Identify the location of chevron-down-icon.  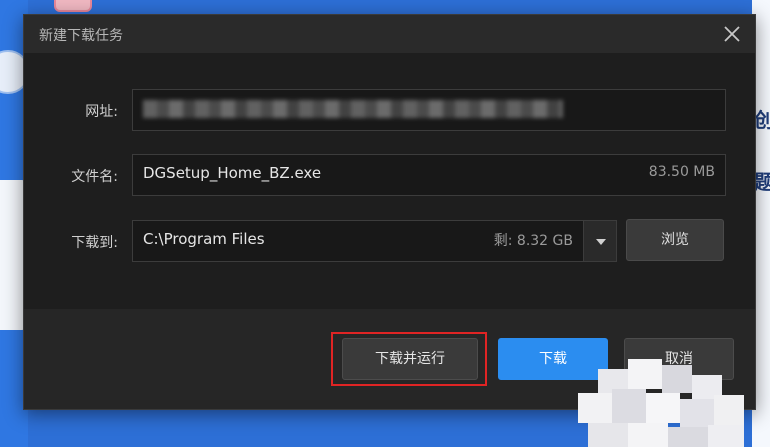
(601, 242).